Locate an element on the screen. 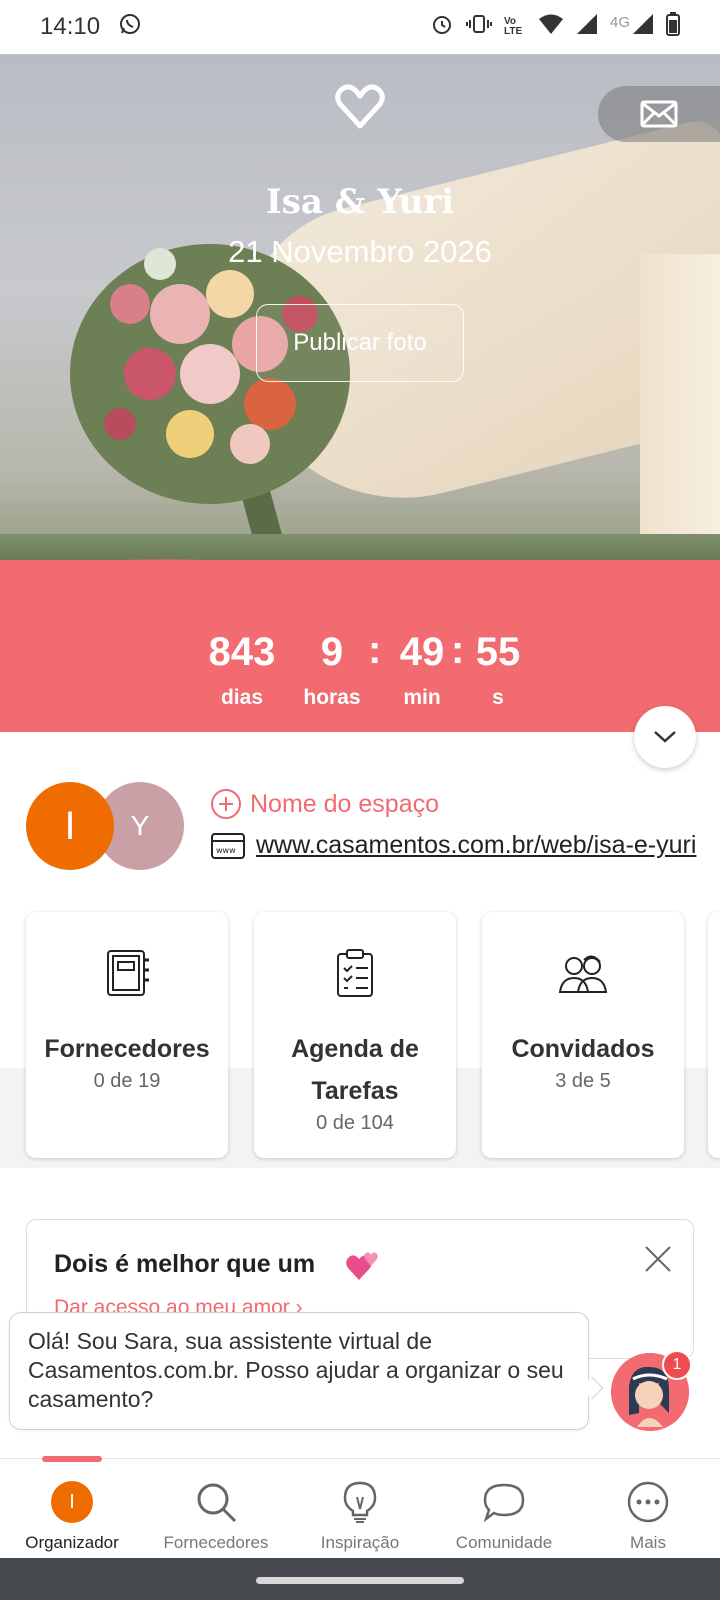 The height and width of the screenshot is (1600, 720). nav-inspiracao: Inspiração is located at coordinates (360, 1509).